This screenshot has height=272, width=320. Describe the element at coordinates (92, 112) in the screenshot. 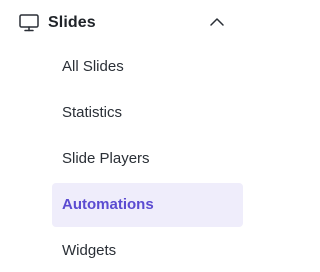

I see `sidebar-item-label: Statistics` at that location.